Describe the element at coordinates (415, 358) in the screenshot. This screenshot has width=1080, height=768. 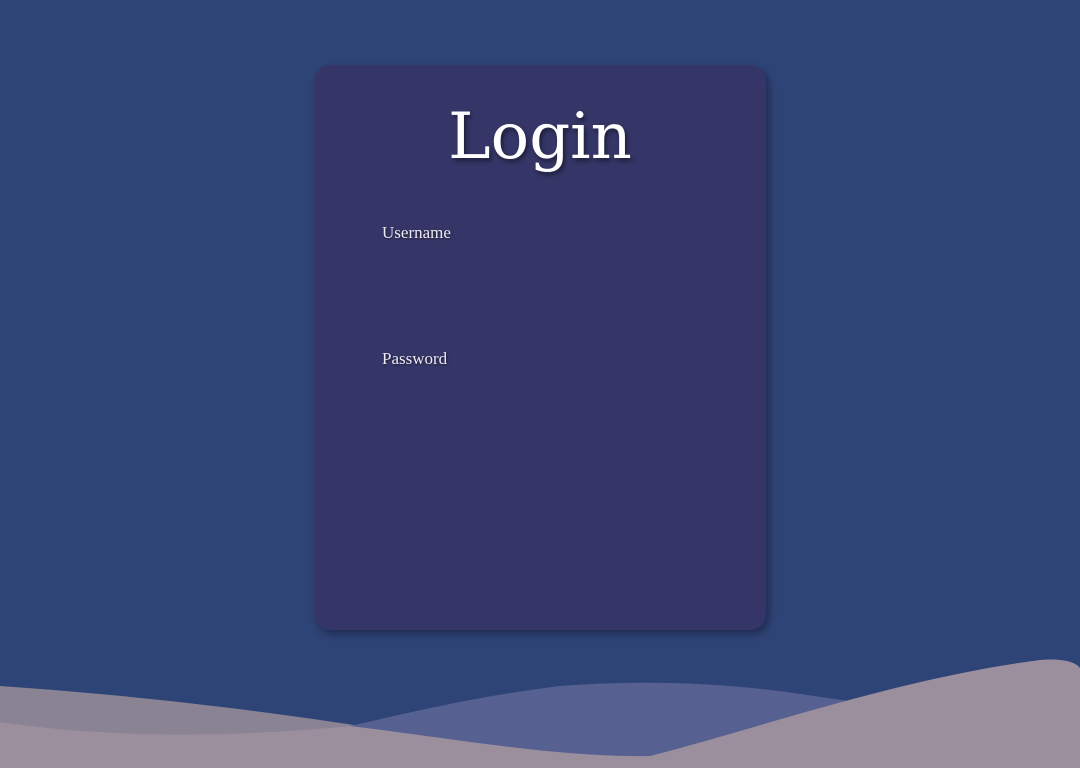
I see `password-label: Password` at that location.